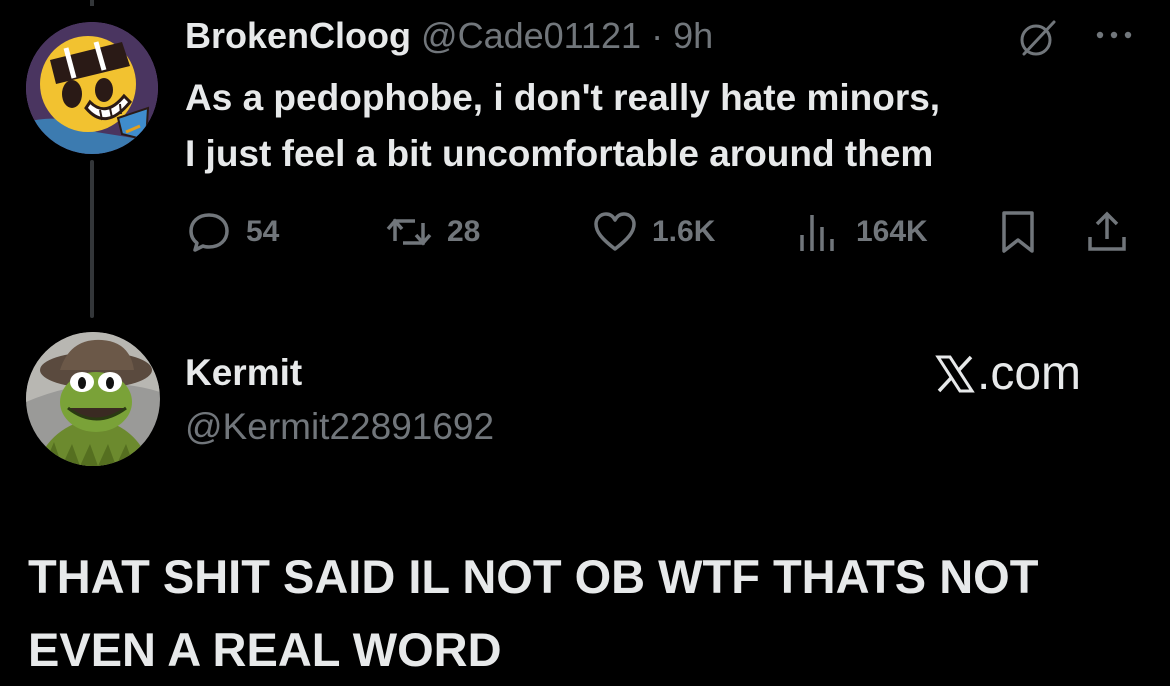  I want to click on avatar-kermit, so click(93, 399).